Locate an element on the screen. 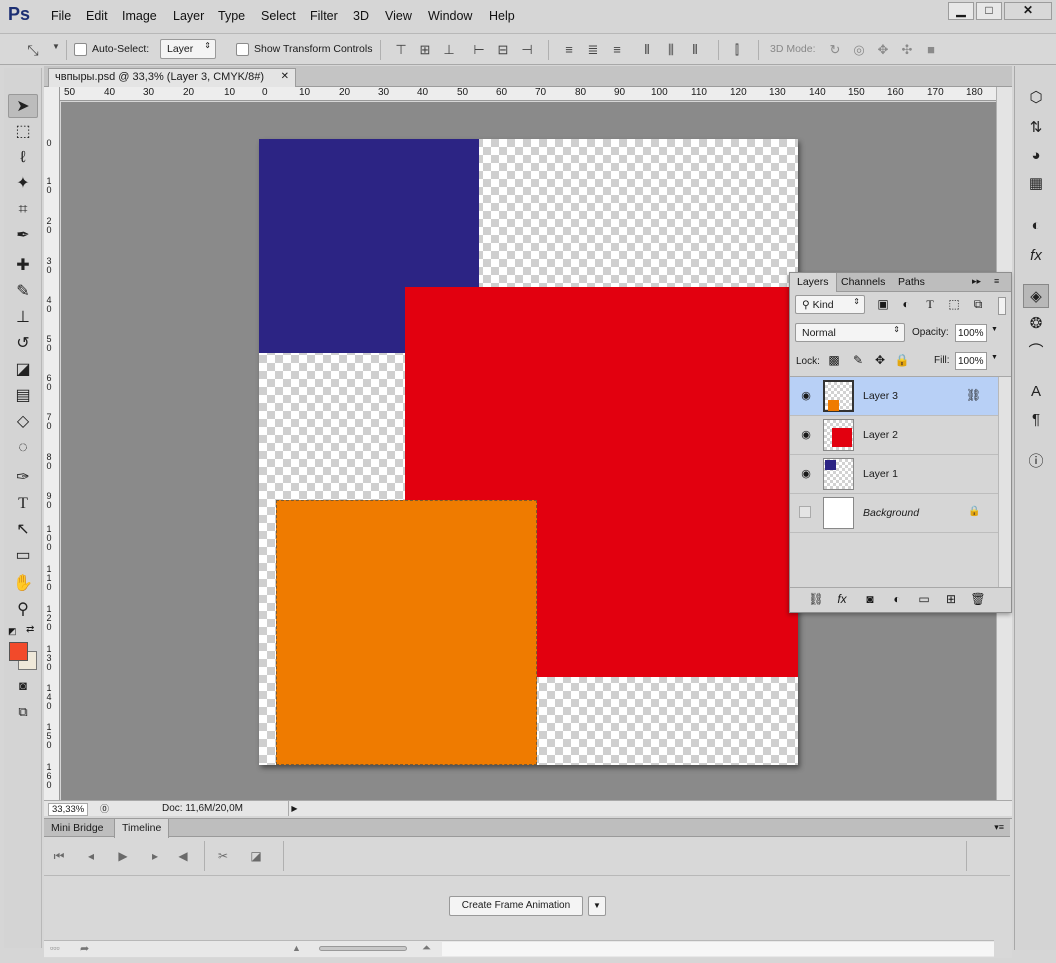  filter-adjustment-icon: ◐ is located at coordinates (906, 304).